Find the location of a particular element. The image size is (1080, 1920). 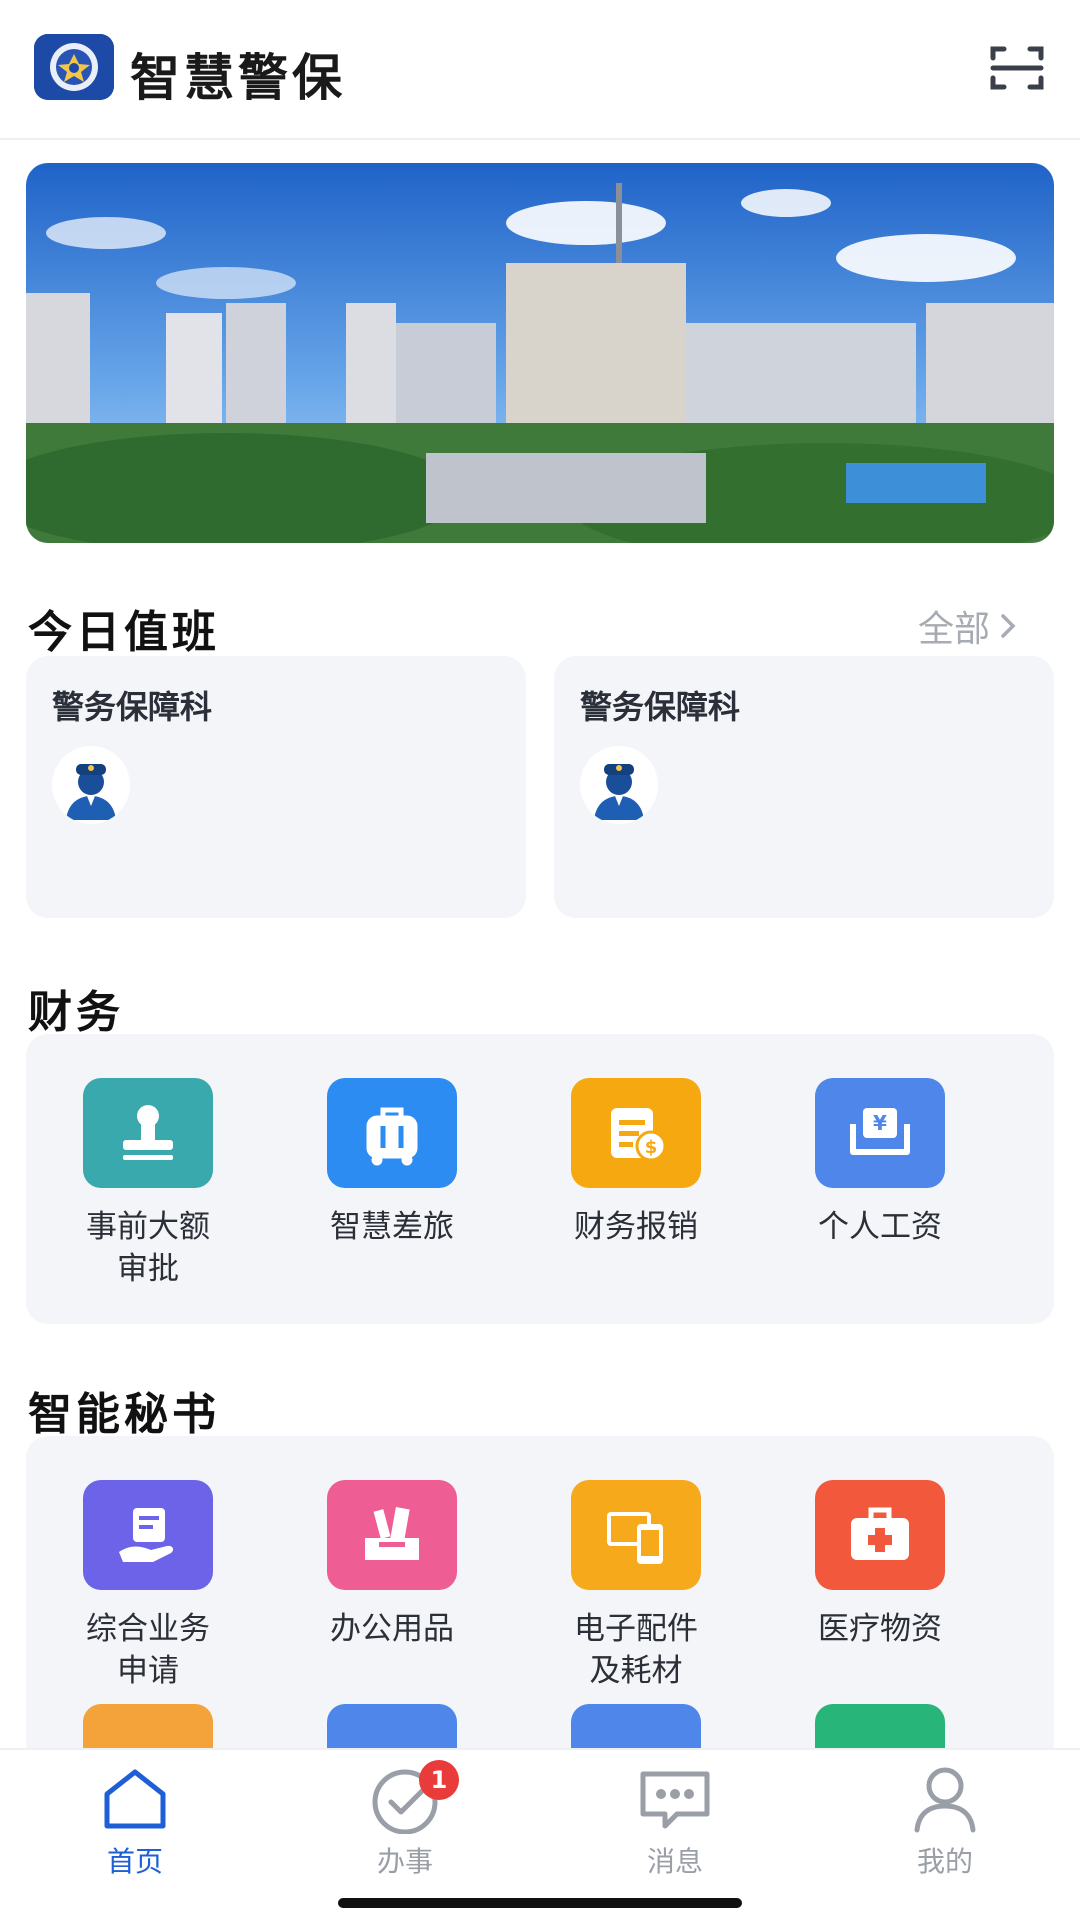

see-all-label: 全部 is located at coordinates (954, 629).